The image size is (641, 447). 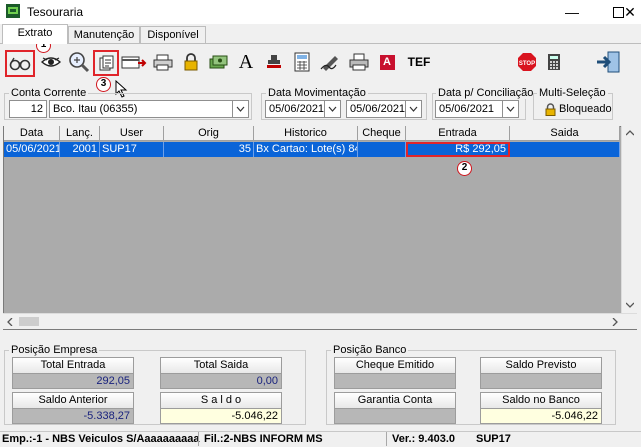 I want to click on print-button, so click(x=163, y=62).